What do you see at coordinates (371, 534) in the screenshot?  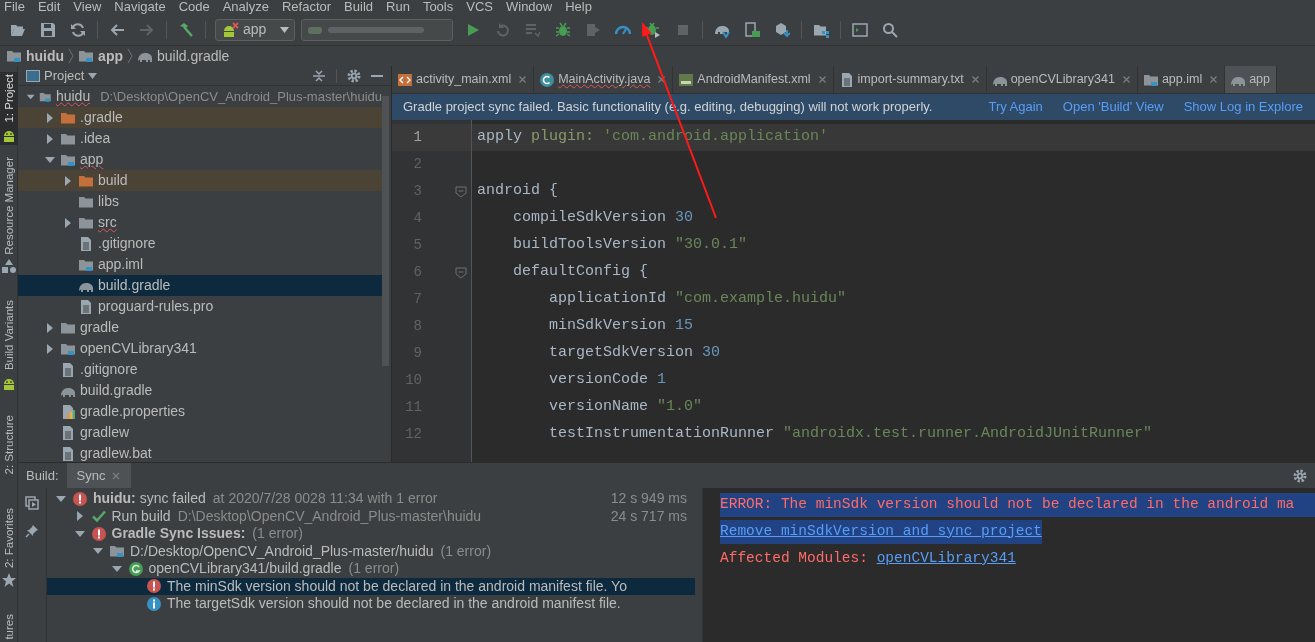 I see `tree-item: Gradle Sync Issues: (1 error)` at bounding box center [371, 534].